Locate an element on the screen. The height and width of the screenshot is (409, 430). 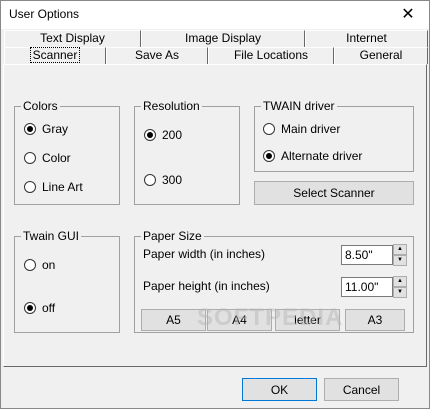
radio-res-200: 200 is located at coordinates (163, 135).